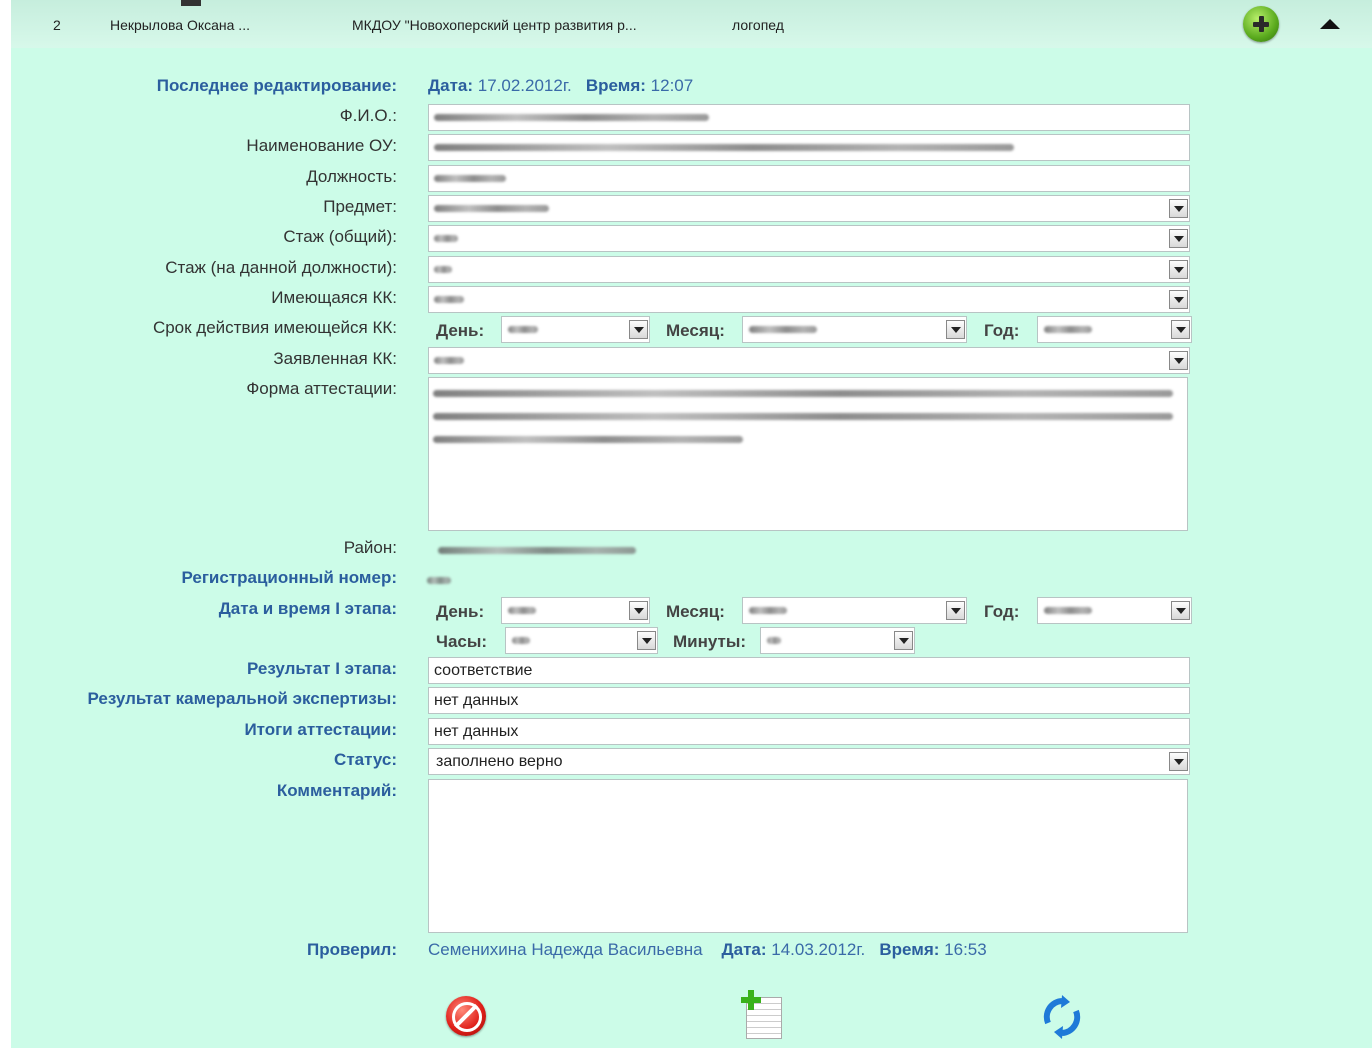  What do you see at coordinates (809, 238) in the screenshot?
I see `exp-total-select` at bounding box center [809, 238].